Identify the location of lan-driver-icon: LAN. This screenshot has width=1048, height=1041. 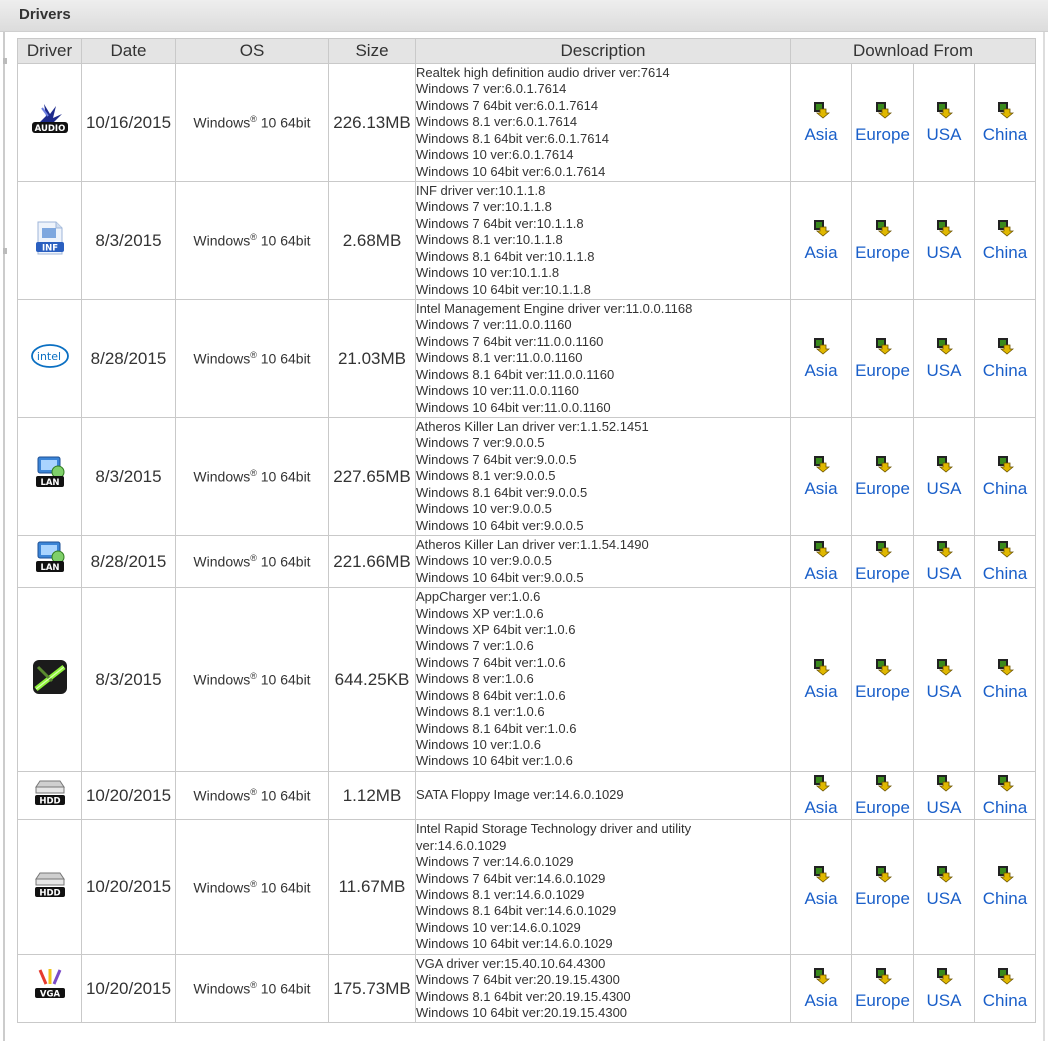
(50, 474).